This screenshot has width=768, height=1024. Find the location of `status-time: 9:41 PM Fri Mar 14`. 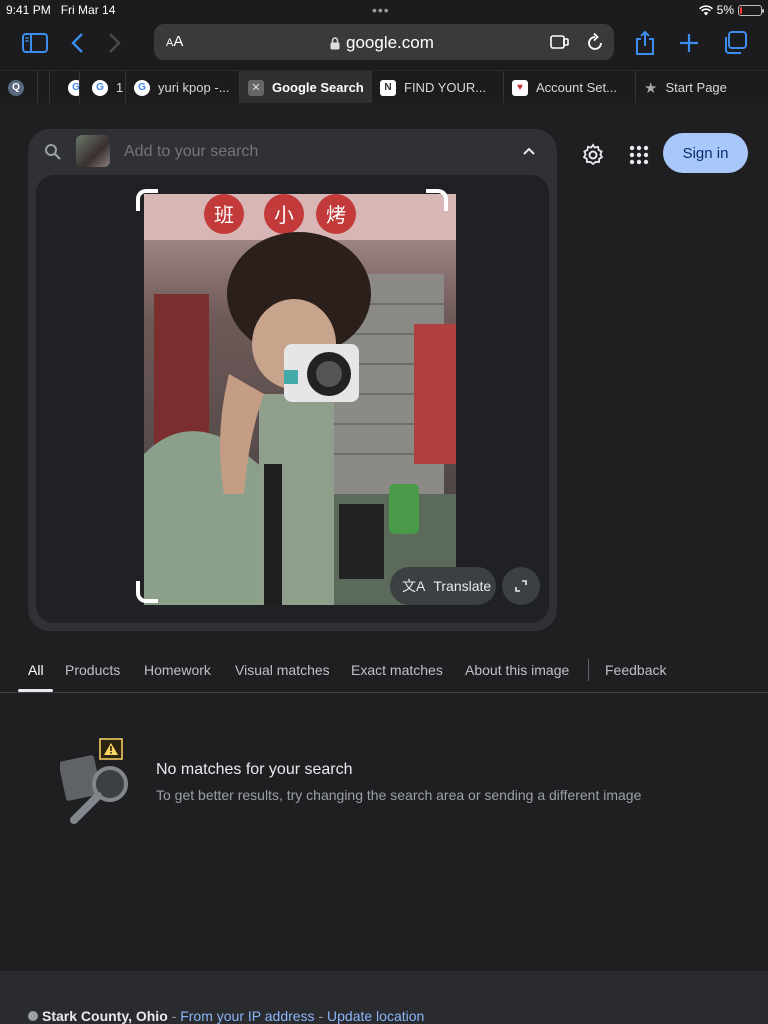

status-time: 9:41 PM Fri Mar 14 is located at coordinates (61, 10).